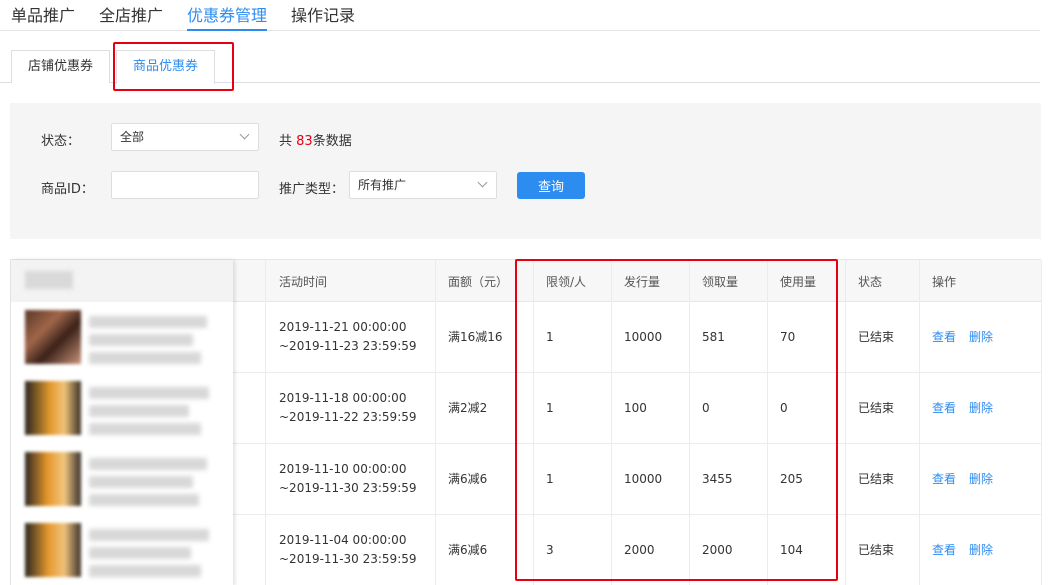  I want to click on claimed-count: 0, so click(706, 408).